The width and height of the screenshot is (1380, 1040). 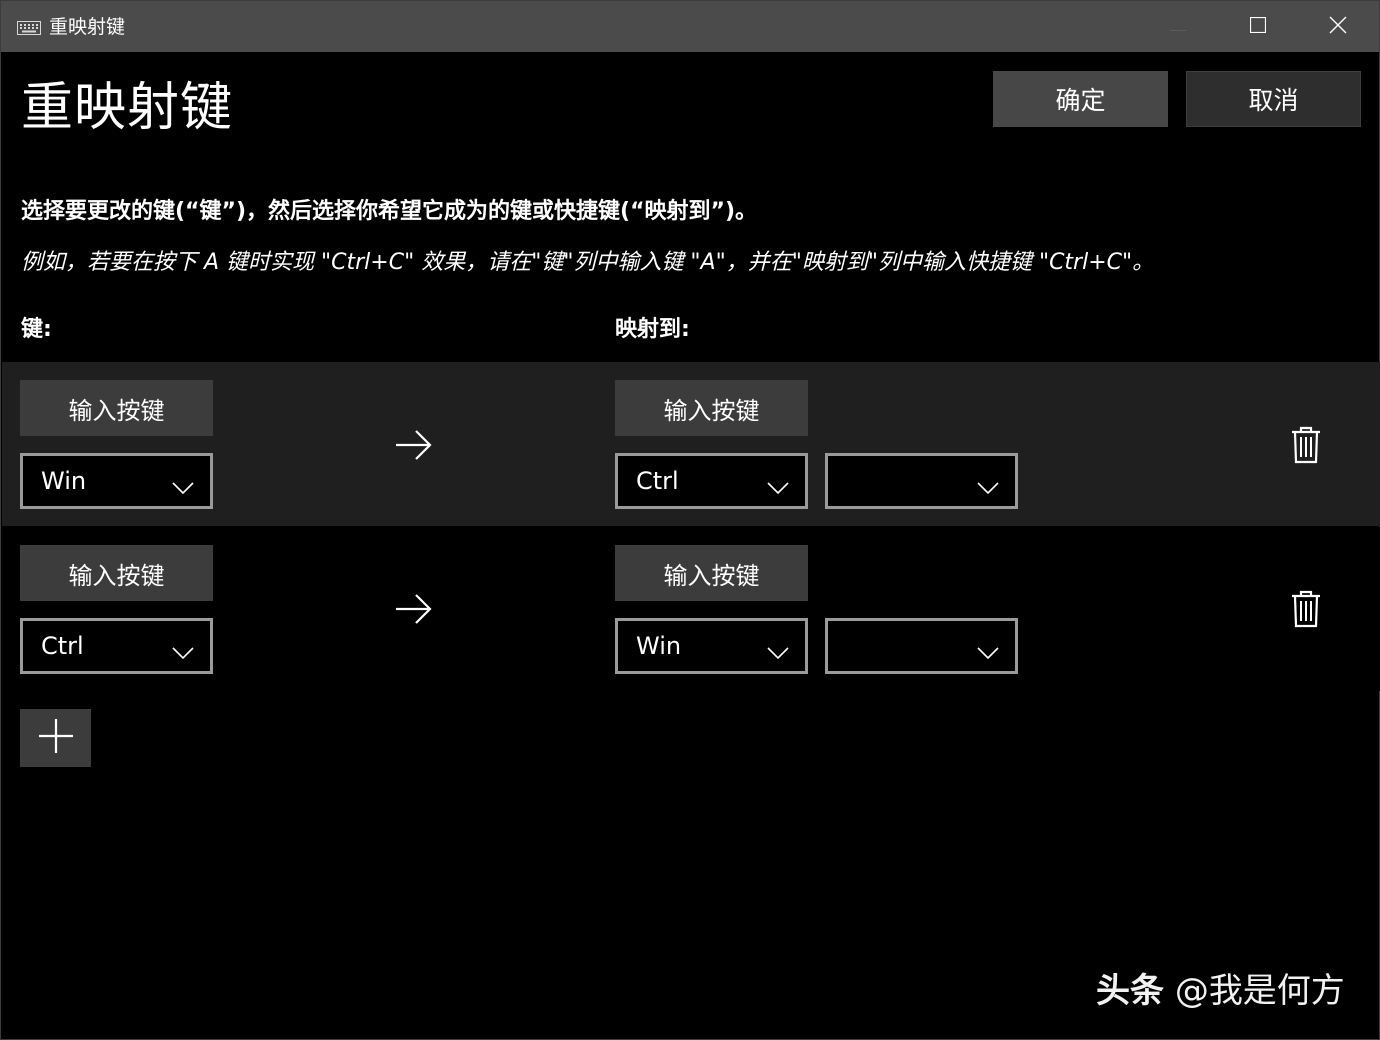 What do you see at coordinates (87, 27) in the screenshot?
I see `window-title: 重映射键` at bounding box center [87, 27].